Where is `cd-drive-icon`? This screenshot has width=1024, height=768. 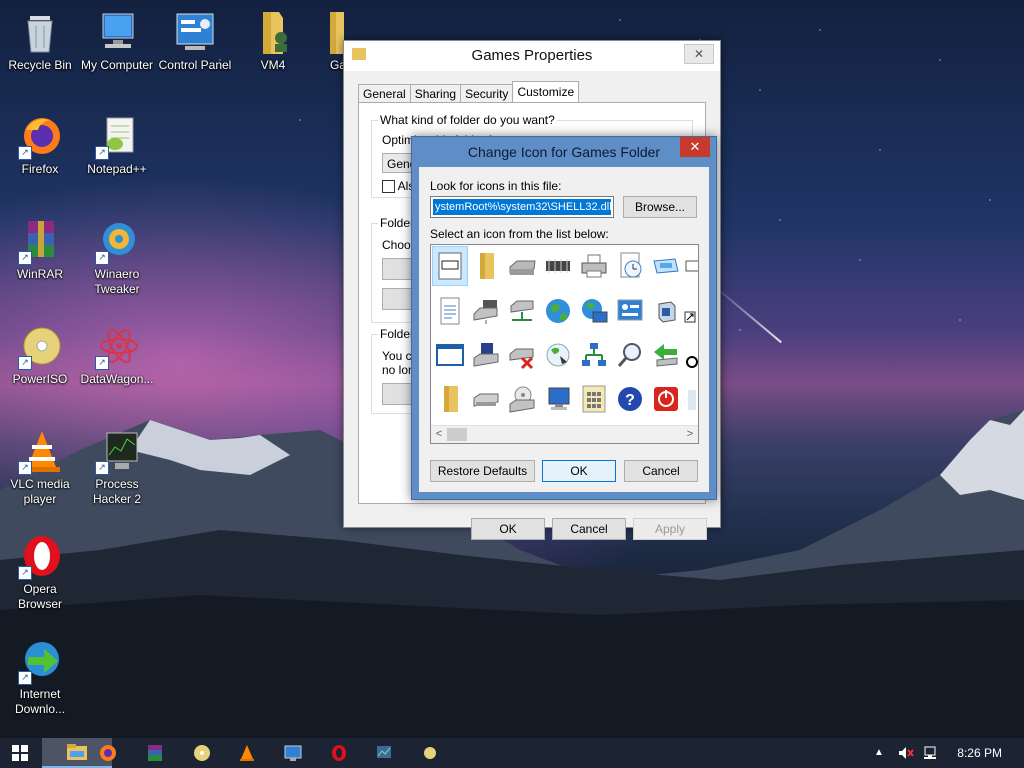
cd-drive-icon is located at coordinates (522, 399).